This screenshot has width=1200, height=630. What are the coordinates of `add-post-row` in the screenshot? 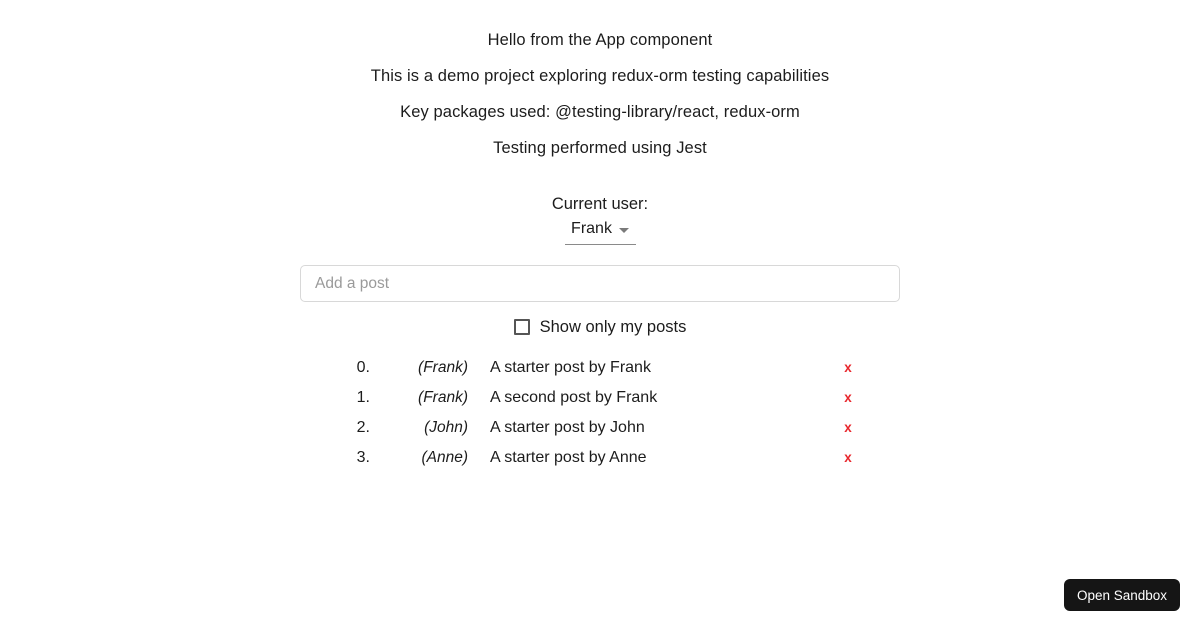 It's located at (600, 283).